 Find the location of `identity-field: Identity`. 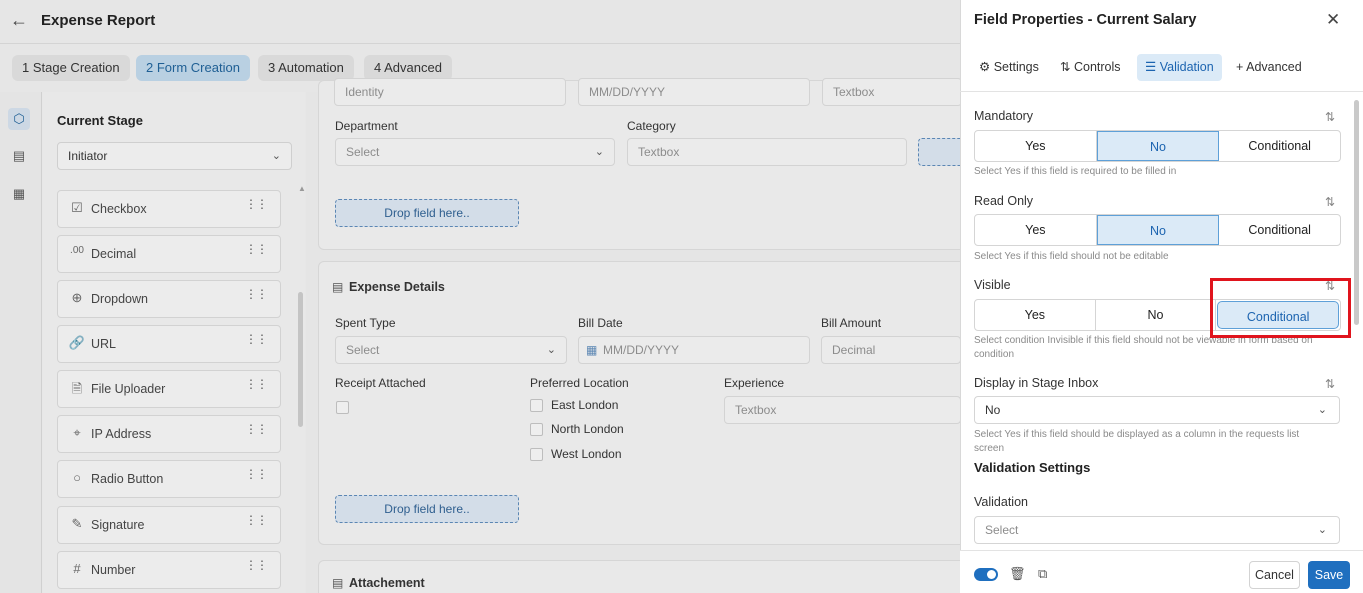

identity-field: Identity is located at coordinates (450, 92).